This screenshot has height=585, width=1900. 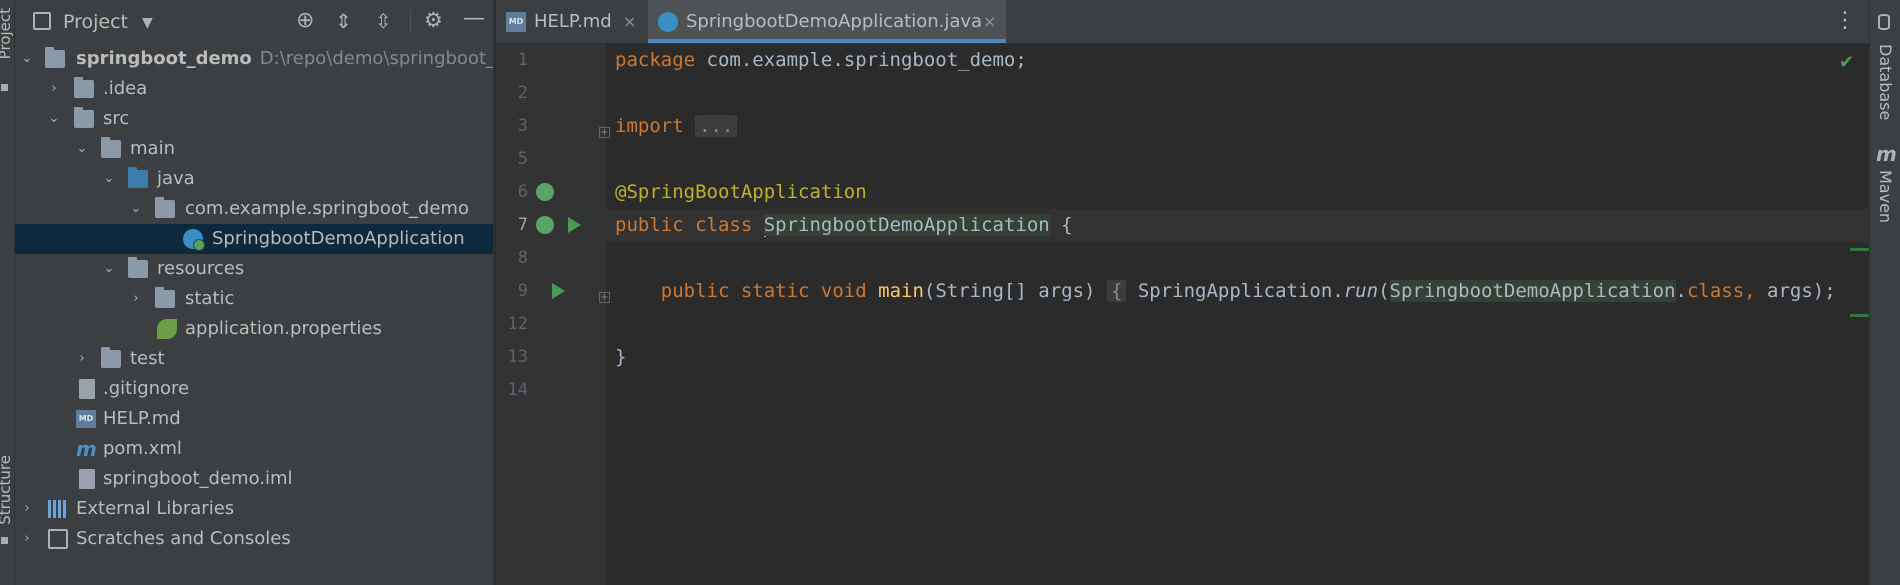 What do you see at coordinates (522, 291) in the screenshot?
I see `line-number: 9` at bounding box center [522, 291].